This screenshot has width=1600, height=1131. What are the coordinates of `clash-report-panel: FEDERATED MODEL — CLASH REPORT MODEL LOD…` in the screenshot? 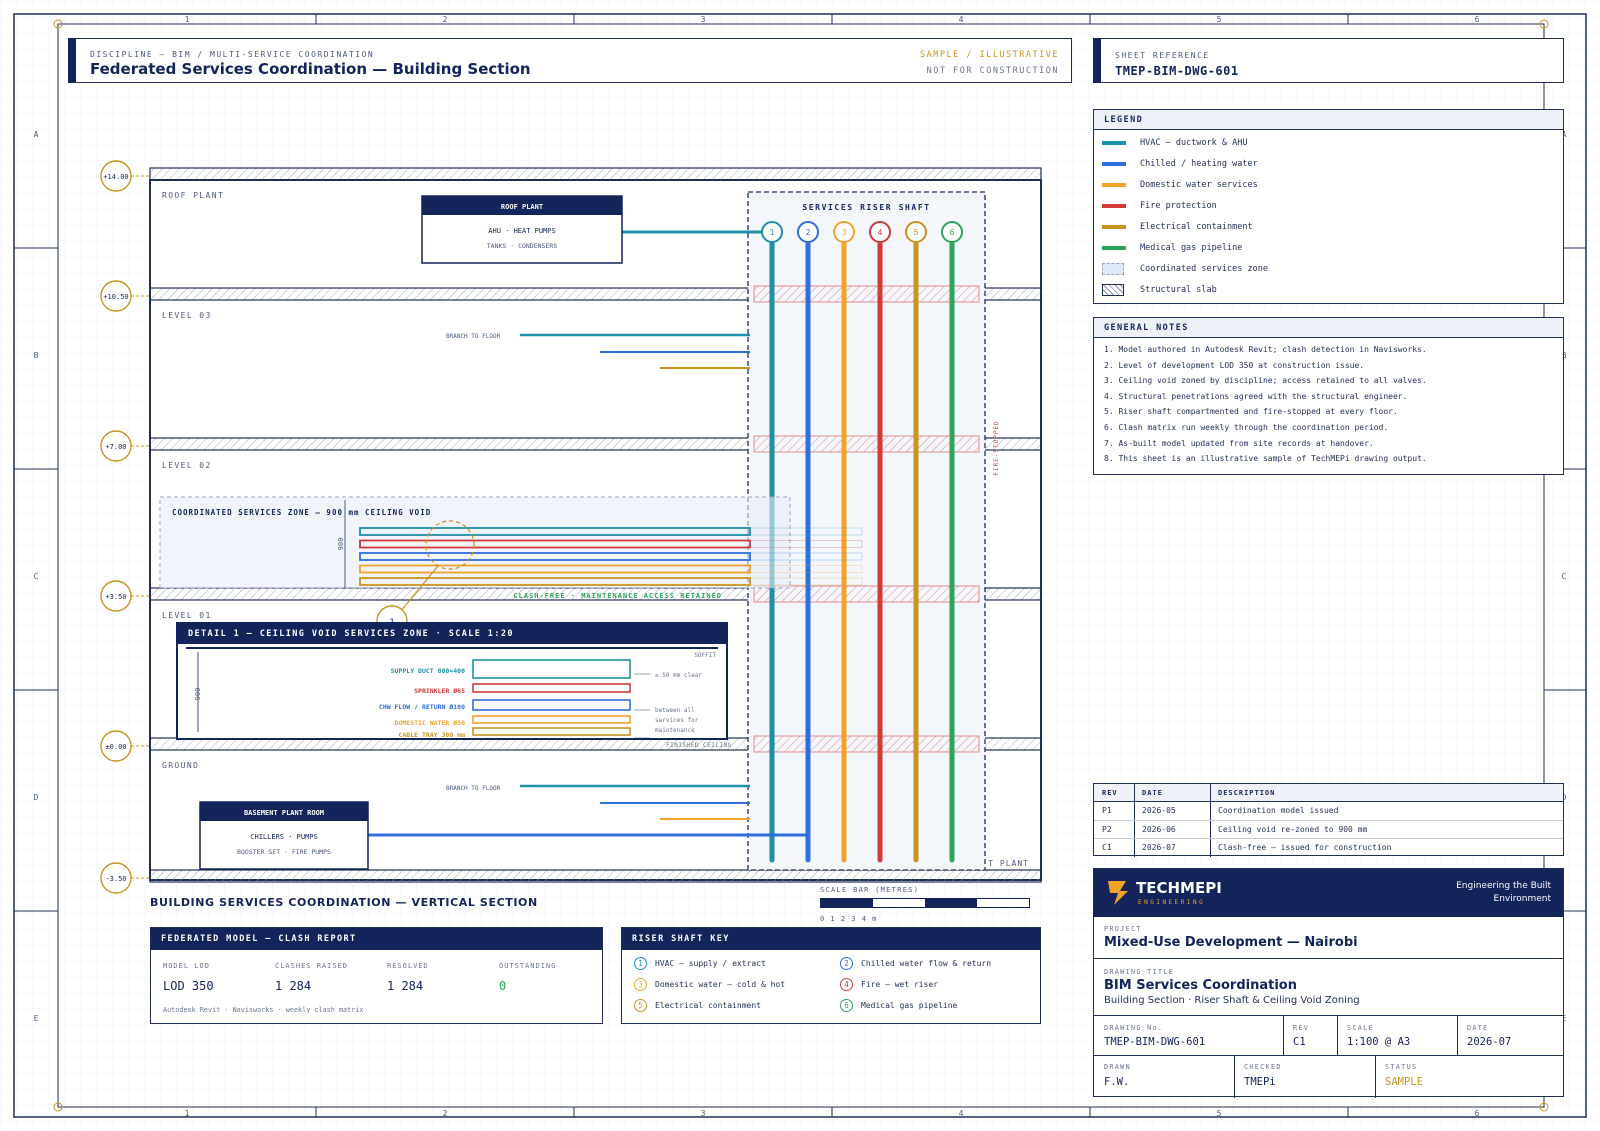 It's located at (376, 975).